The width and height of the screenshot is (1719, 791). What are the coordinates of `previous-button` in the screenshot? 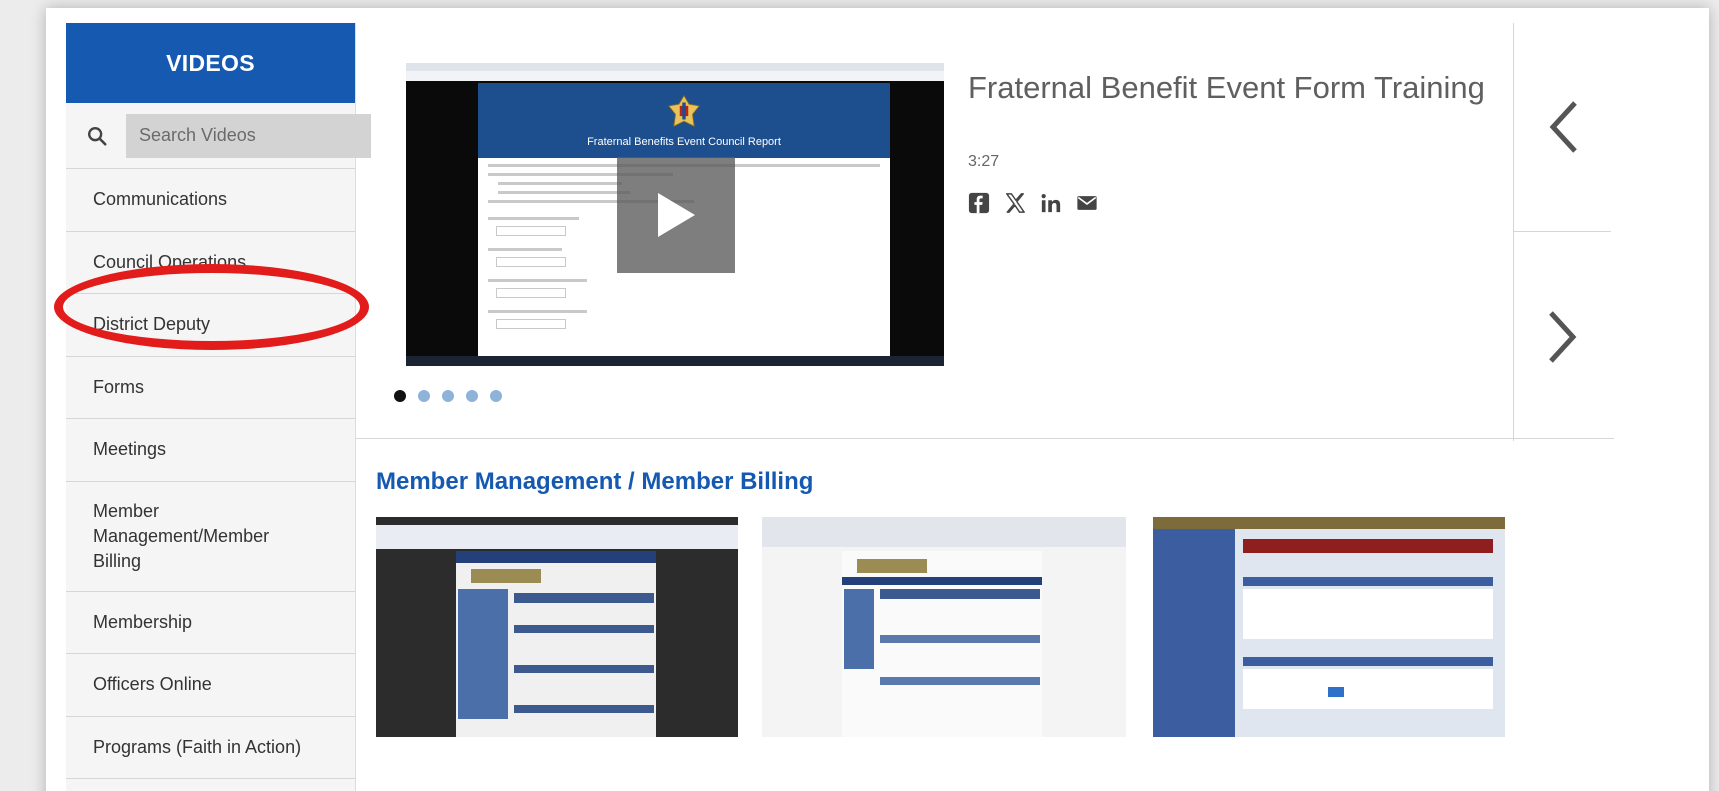 It's located at (1562, 127).